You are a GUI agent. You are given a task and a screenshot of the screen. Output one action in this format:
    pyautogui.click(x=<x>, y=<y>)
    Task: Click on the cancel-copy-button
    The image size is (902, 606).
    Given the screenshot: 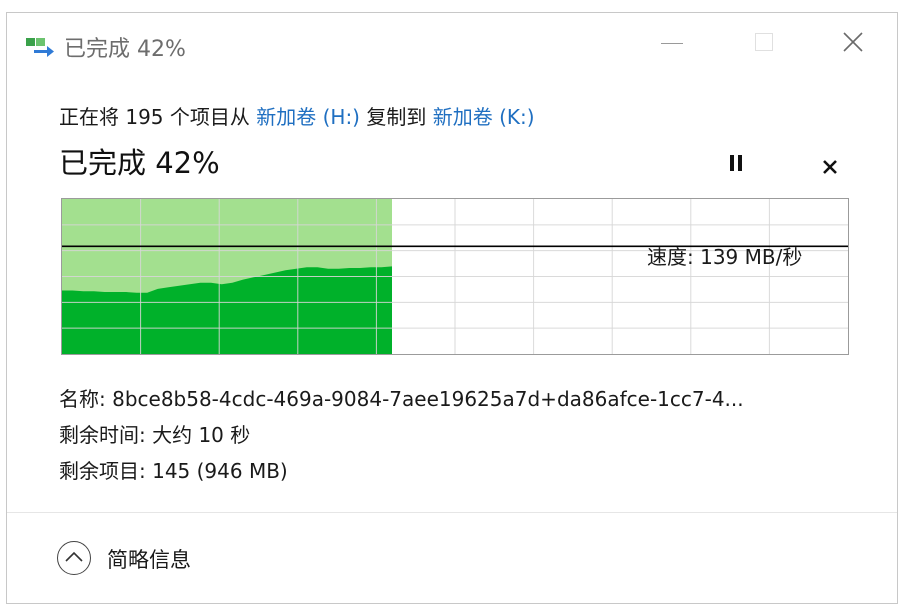 What is the action you would take?
    pyautogui.click(x=830, y=167)
    